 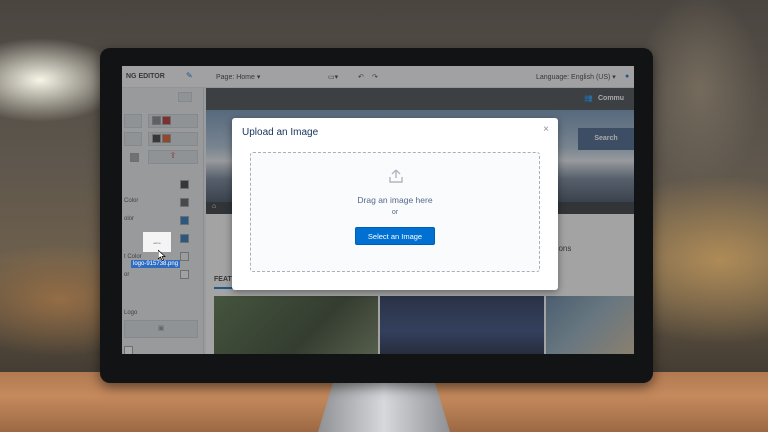 What do you see at coordinates (156, 264) in the screenshot?
I see `dragged-file-name: logo-915738.png` at bounding box center [156, 264].